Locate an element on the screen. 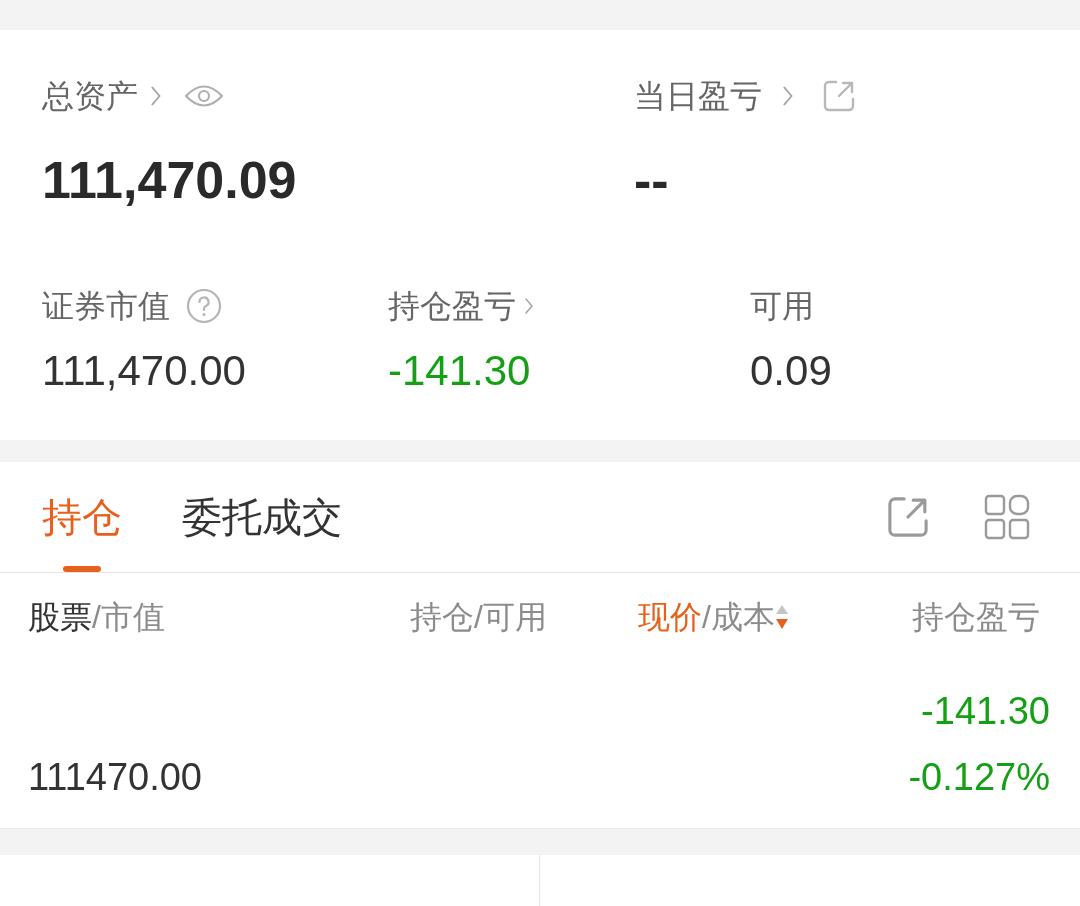 Image resolution: width=1080 pixels, height=906 pixels. stat-value: 0.09 is located at coordinates (791, 371).